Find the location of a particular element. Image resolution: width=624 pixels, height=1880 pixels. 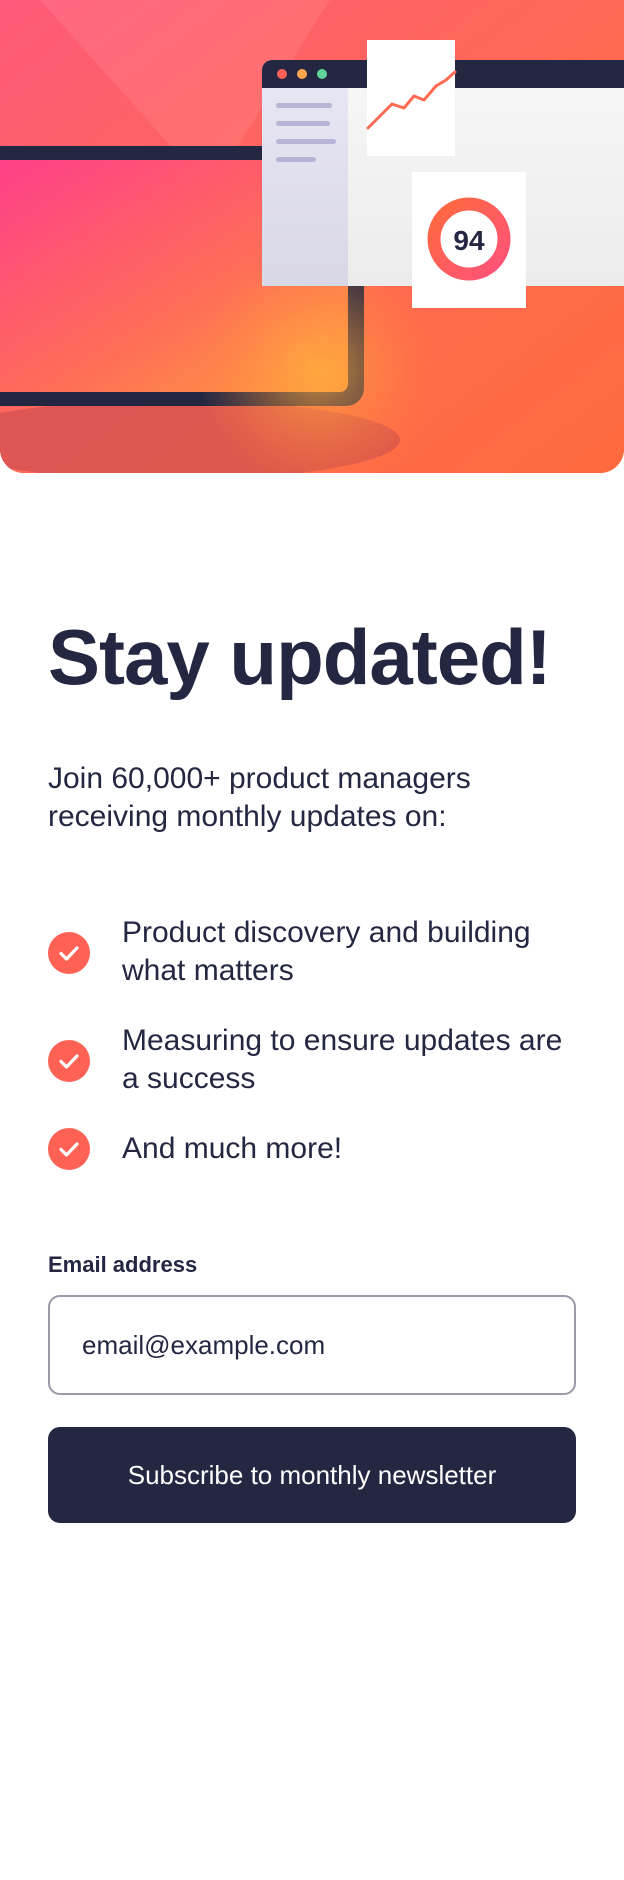

benefit-text: And much more! is located at coordinates (232, 1148).